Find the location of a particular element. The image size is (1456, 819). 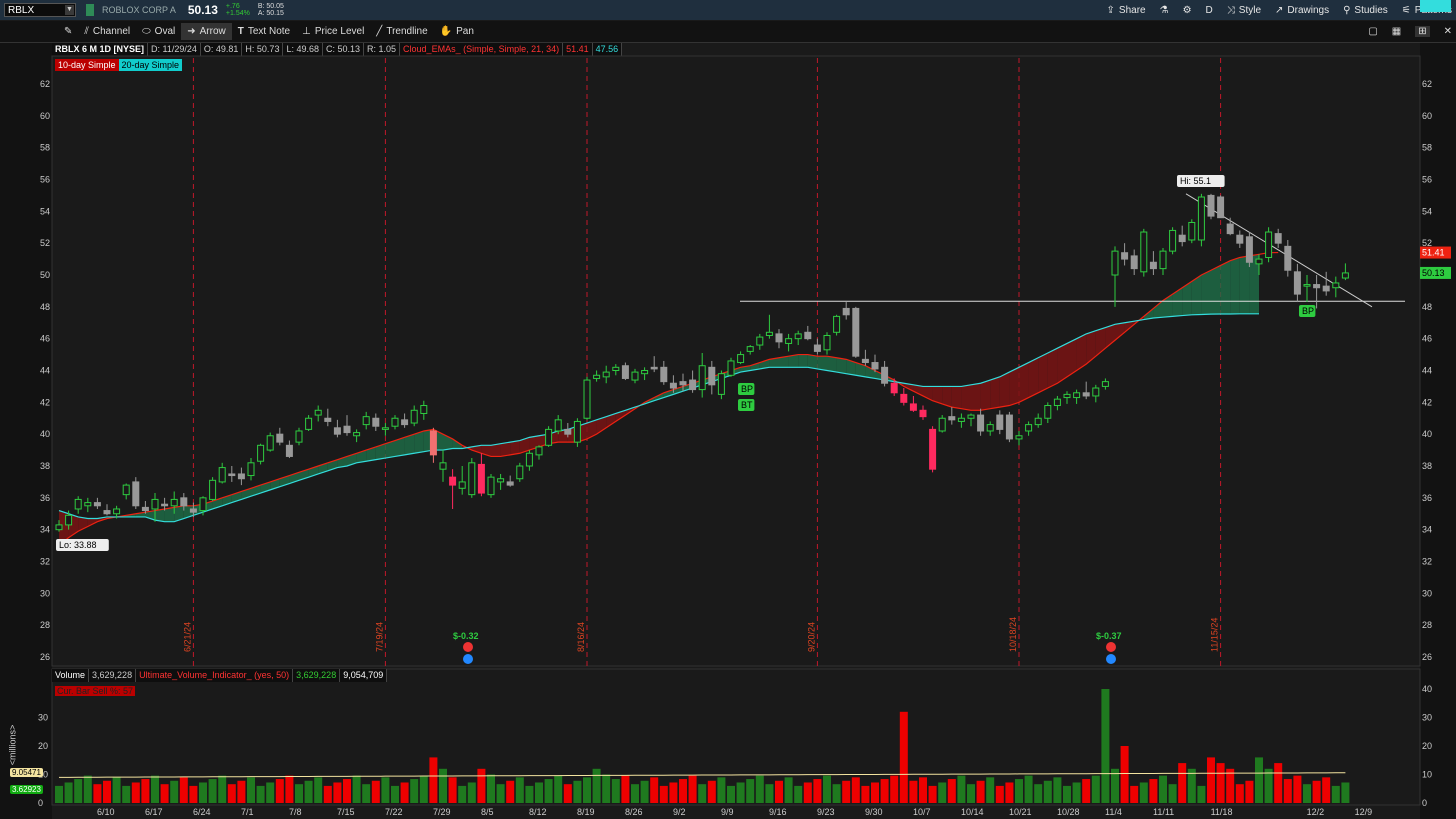

lo-label-bg is located at coordinates (82, 545).